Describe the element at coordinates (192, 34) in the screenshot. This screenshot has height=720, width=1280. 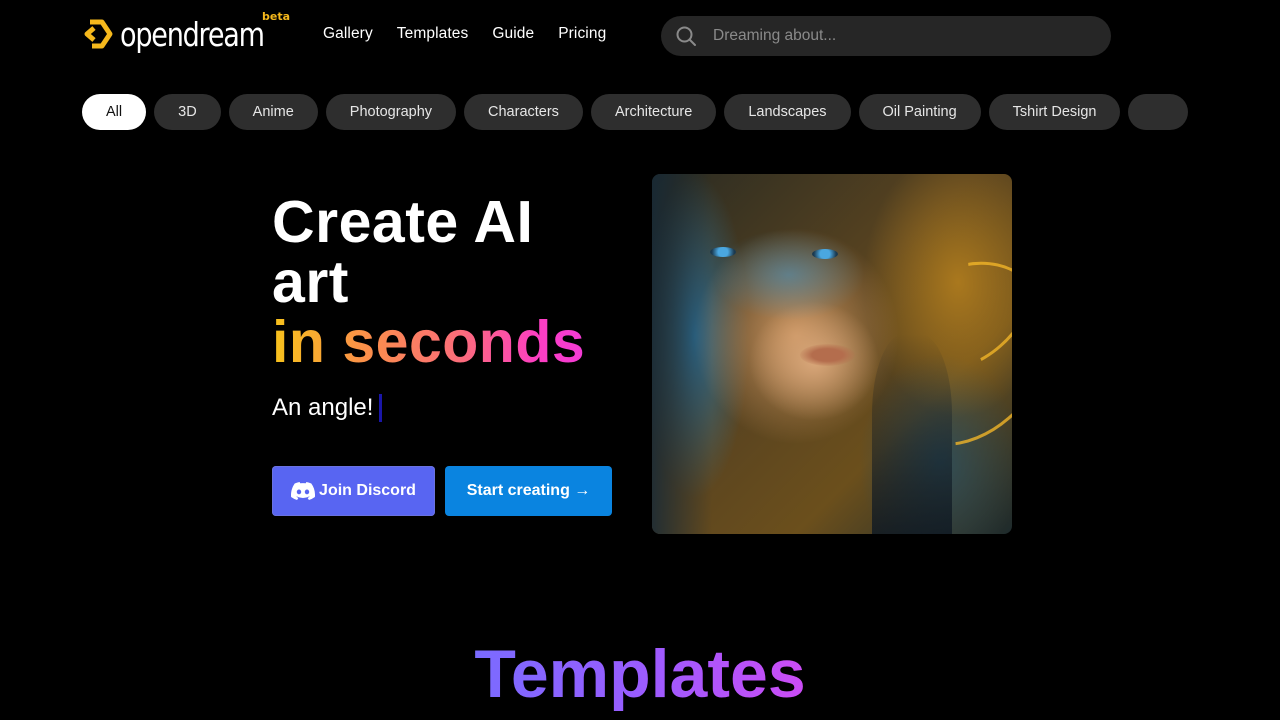
I see `logo-text: opendream` at that location.